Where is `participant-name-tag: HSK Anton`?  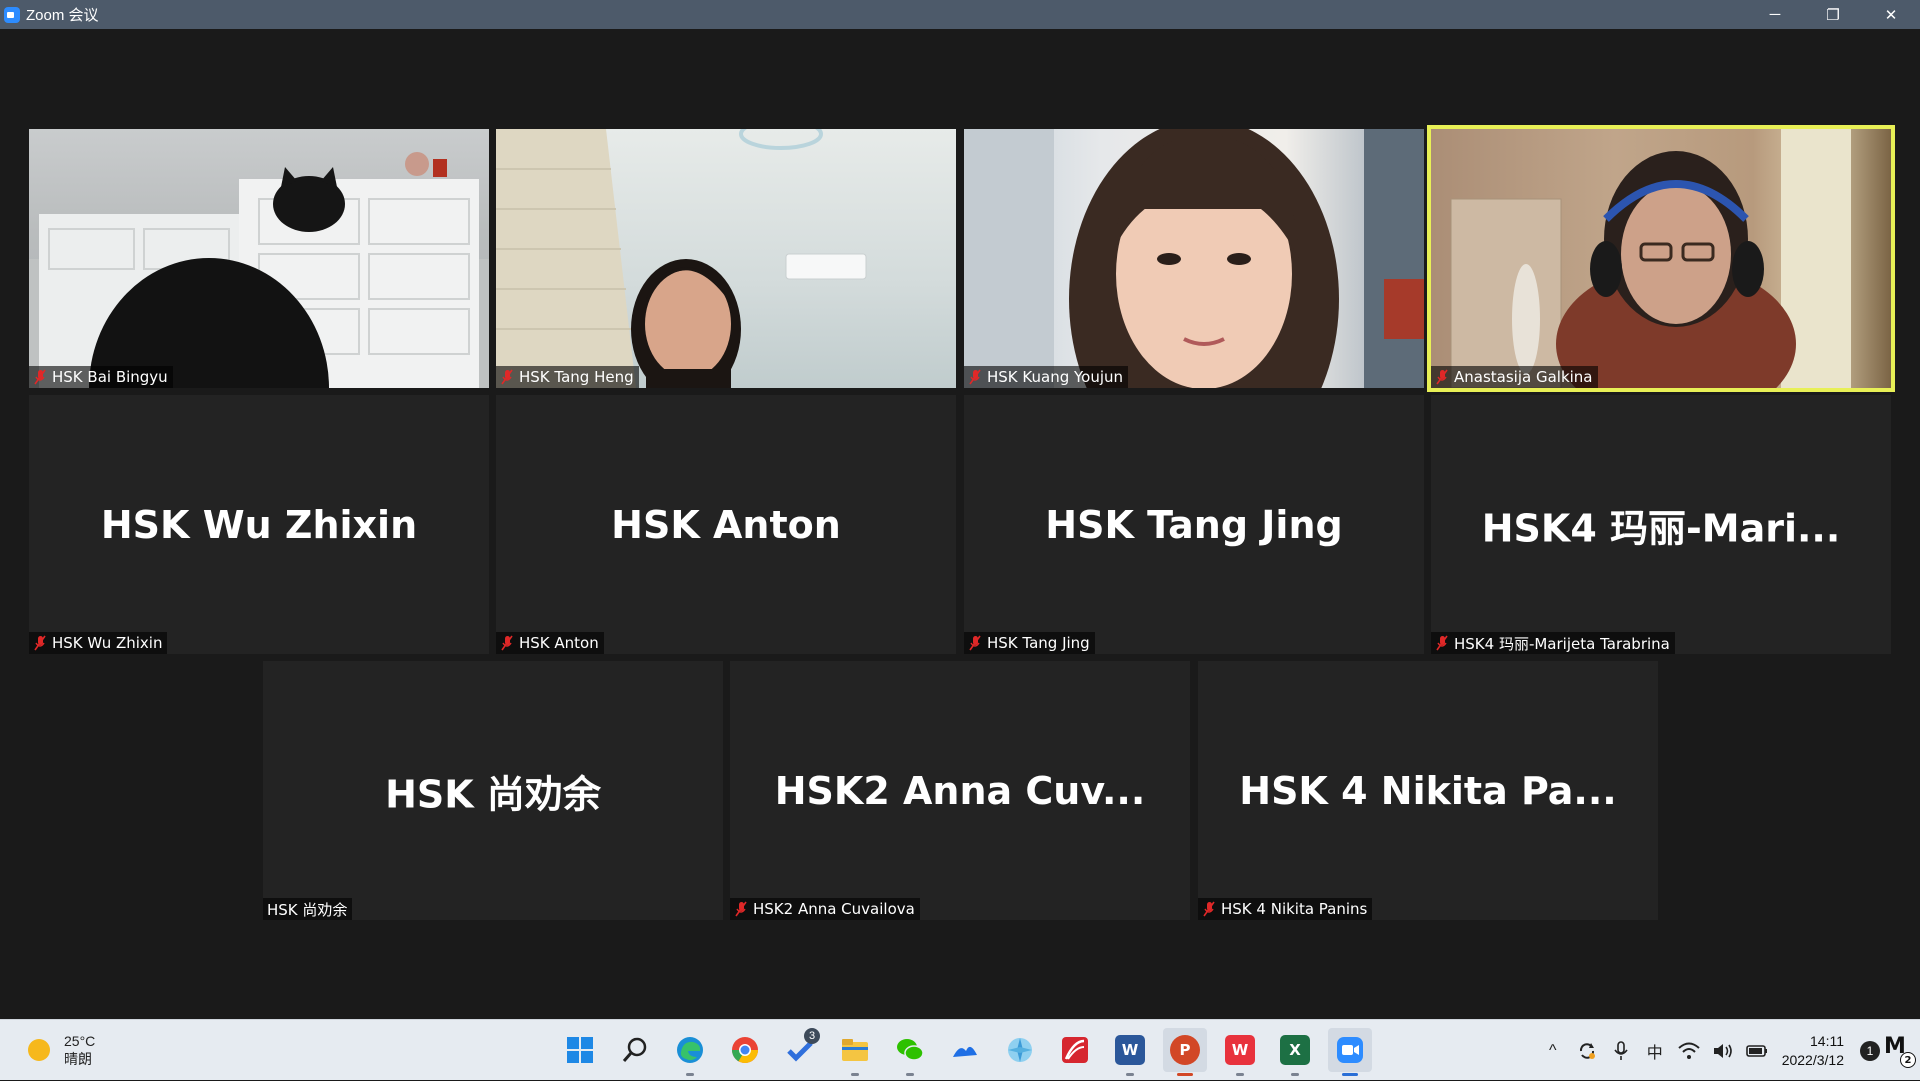
participant-name-tag: HSK Anton is located at coordinates (550, 643).